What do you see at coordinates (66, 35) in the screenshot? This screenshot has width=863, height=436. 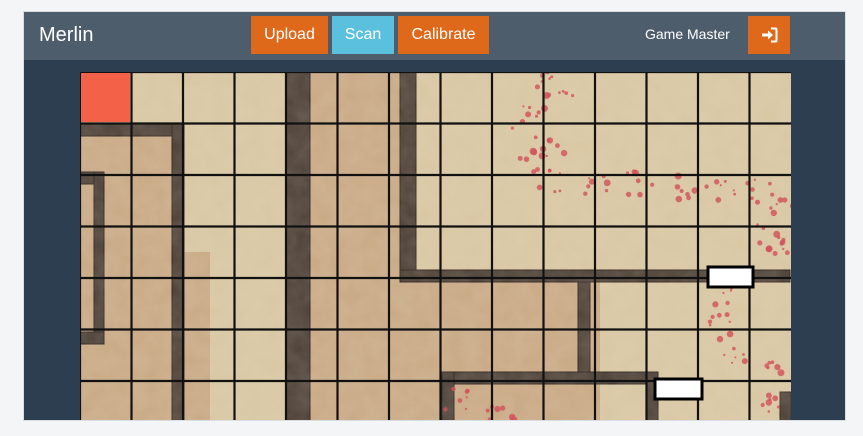 I see `brand-title: Merlin` at bounding box center [66, 35].